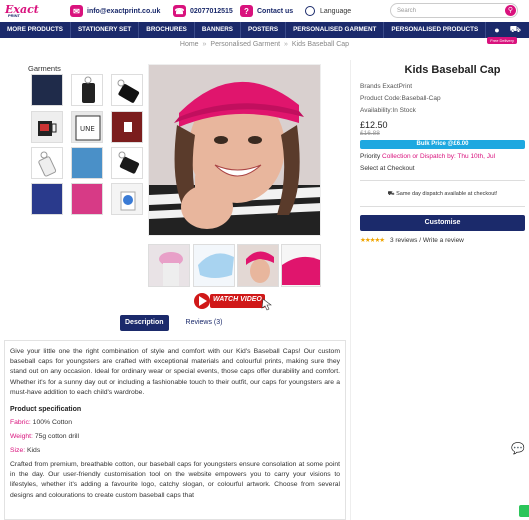 The height and width of the screenshot is (520, 529). What do you see at coordinates (246, 11) in the screenshot?
I see `question-icon: ?` at bounding box center [246, 11].